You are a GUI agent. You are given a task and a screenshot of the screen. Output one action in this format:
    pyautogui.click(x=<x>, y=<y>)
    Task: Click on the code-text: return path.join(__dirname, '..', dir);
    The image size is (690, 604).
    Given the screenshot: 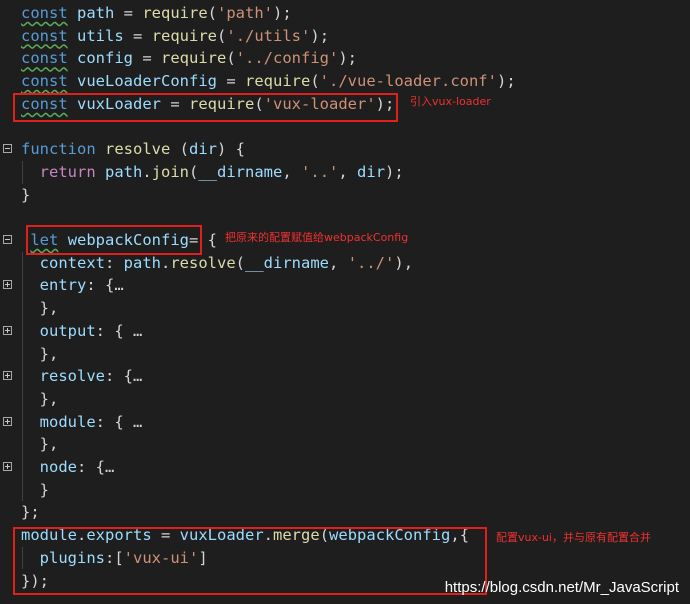 What is the action you would take?
    pyautogui.click(x=212, y=172)
    